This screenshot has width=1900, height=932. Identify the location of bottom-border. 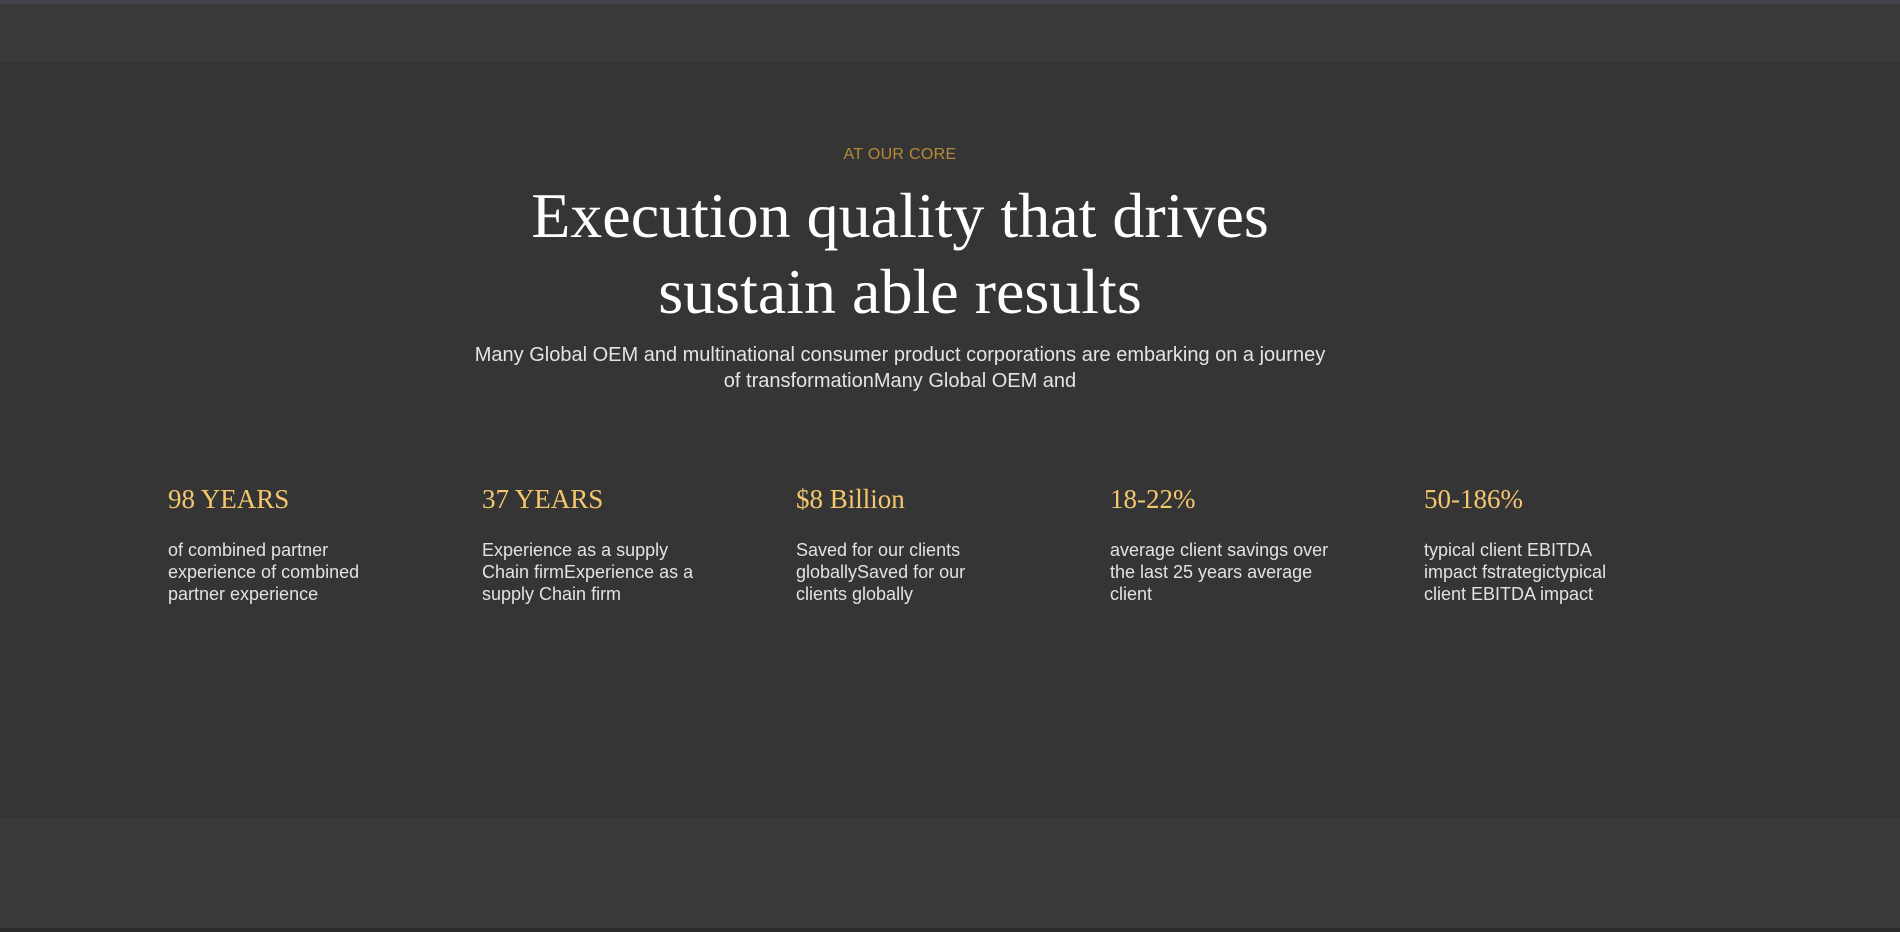
(950, 930).